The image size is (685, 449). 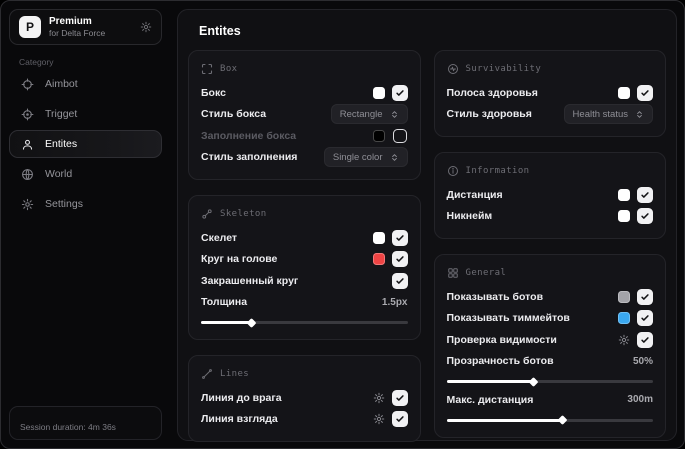 What do you see at coordinates (550, 115) in the screenshot?
I see `setting-row-health-style: Стиль здоровья Health status` at bounding box center [550, 115].